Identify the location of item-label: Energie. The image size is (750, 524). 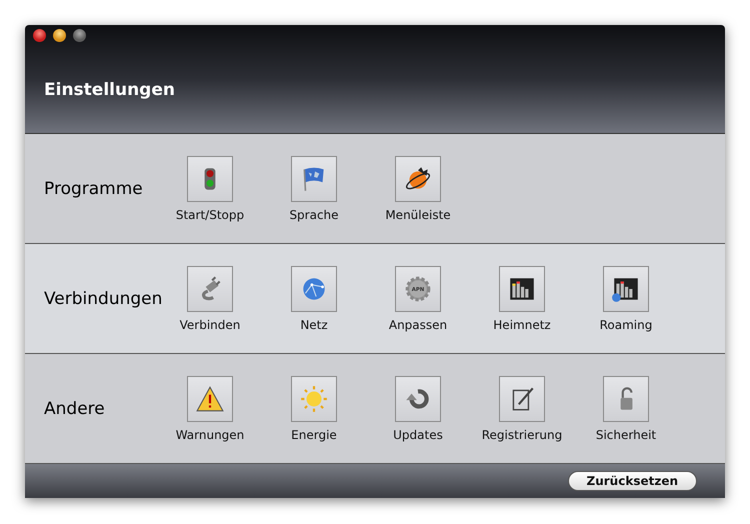
(314, 435).